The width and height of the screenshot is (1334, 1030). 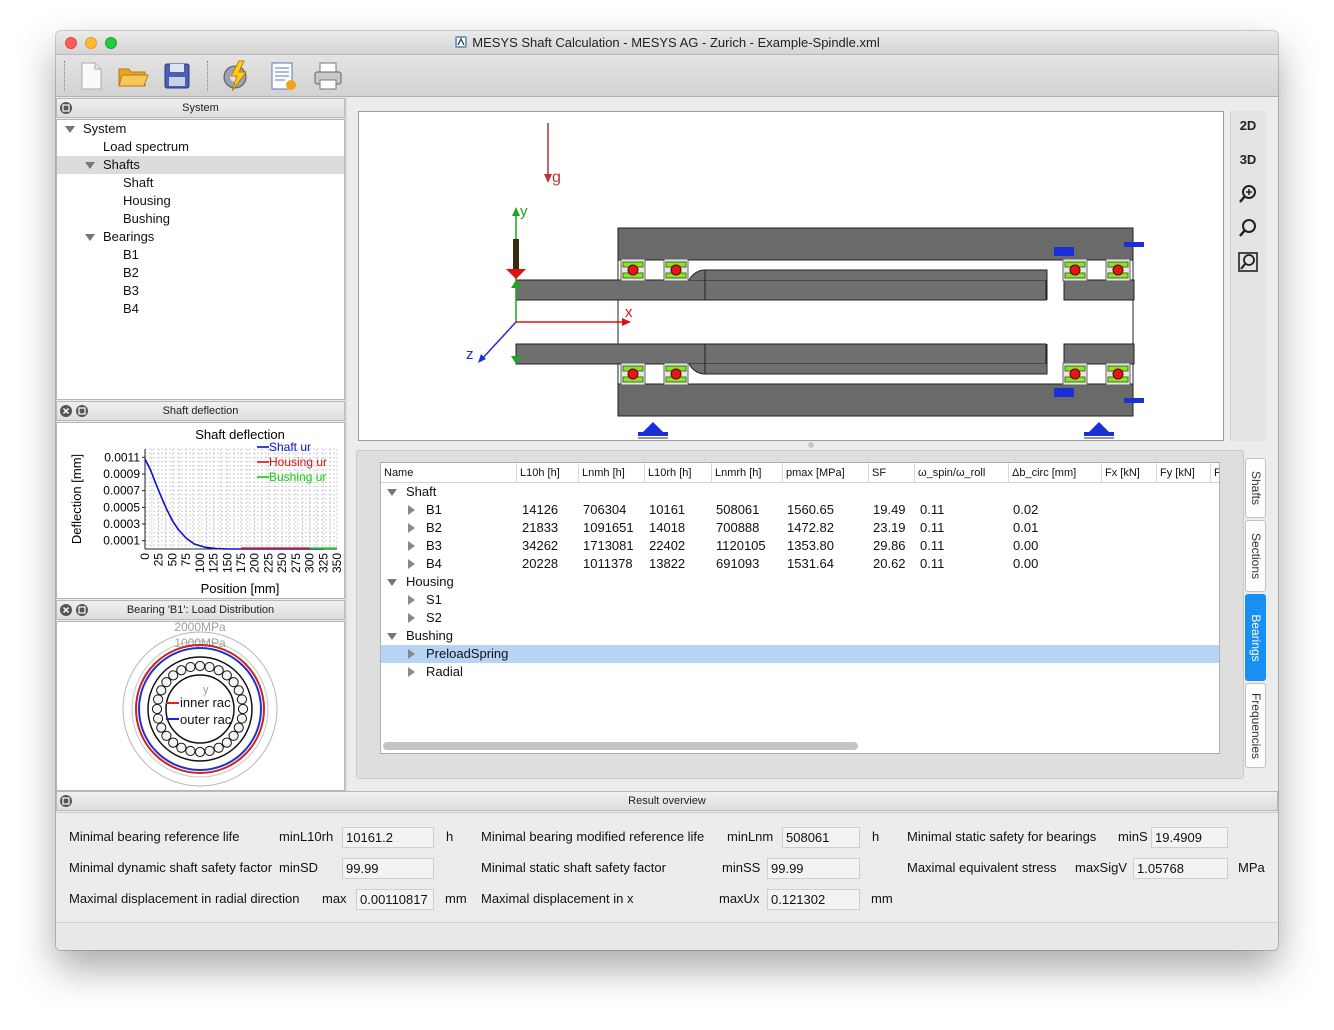 I want to click on radial-support-upper, so click(x=1134, y=244).